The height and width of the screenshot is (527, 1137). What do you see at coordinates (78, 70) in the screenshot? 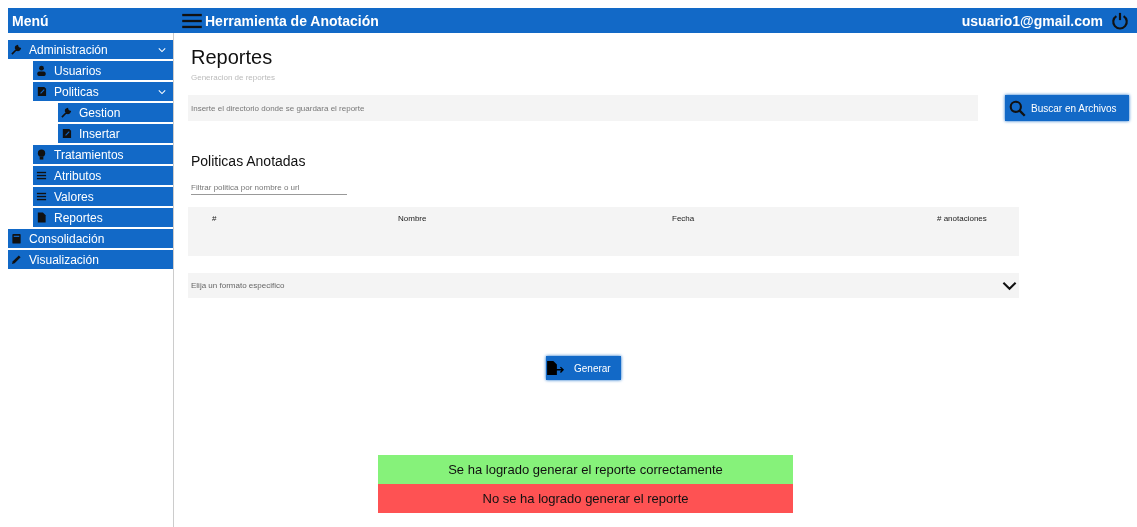
I see `sidebar-label: Usuarios` at bounding box center [78, 70].